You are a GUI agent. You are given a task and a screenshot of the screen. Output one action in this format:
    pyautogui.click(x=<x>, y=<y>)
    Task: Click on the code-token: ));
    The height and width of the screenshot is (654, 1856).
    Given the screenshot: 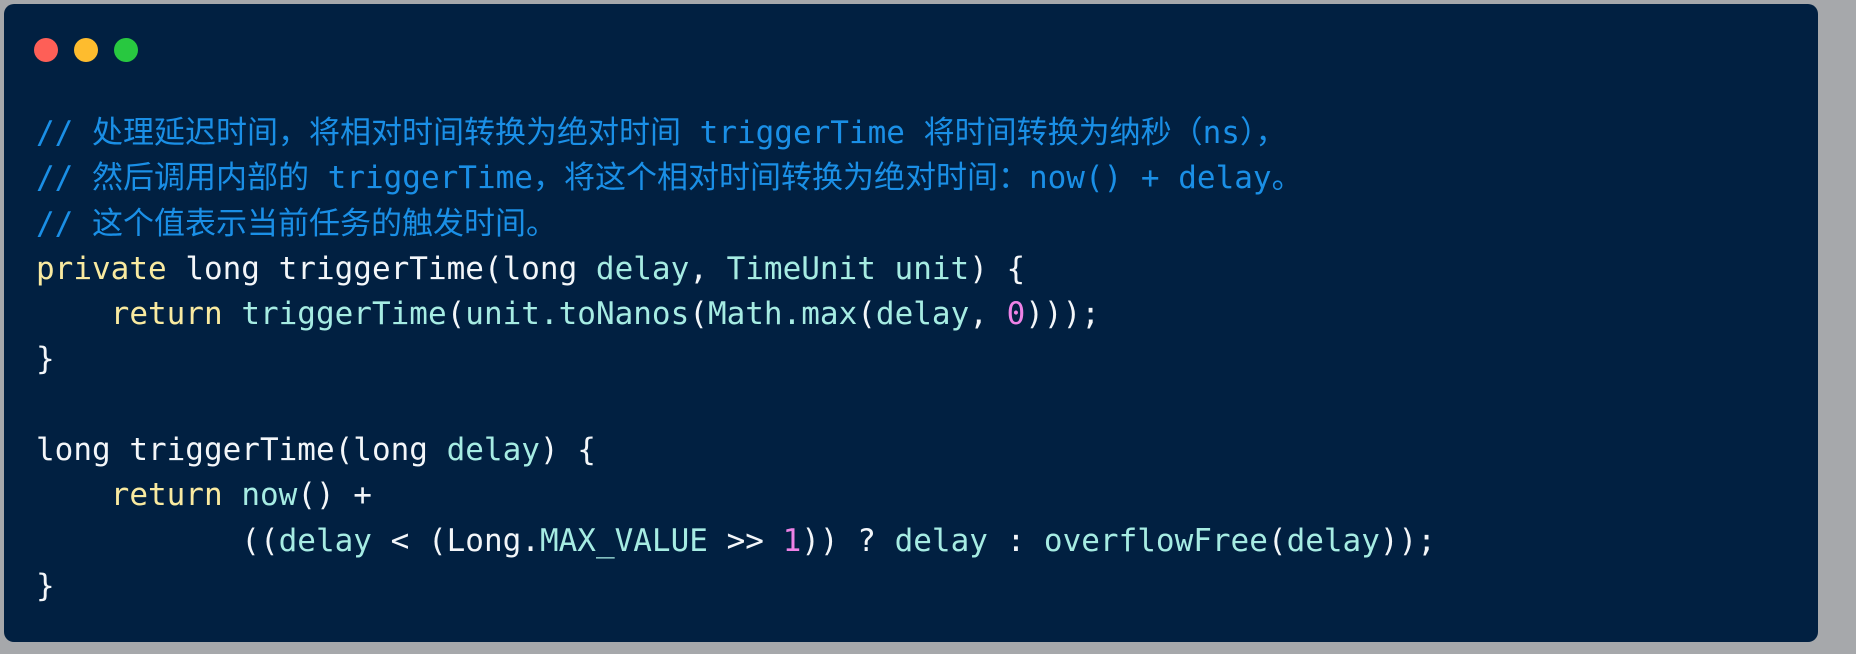 What is the action you would take?
    pyautogui.click(x=1407, y=540)
    